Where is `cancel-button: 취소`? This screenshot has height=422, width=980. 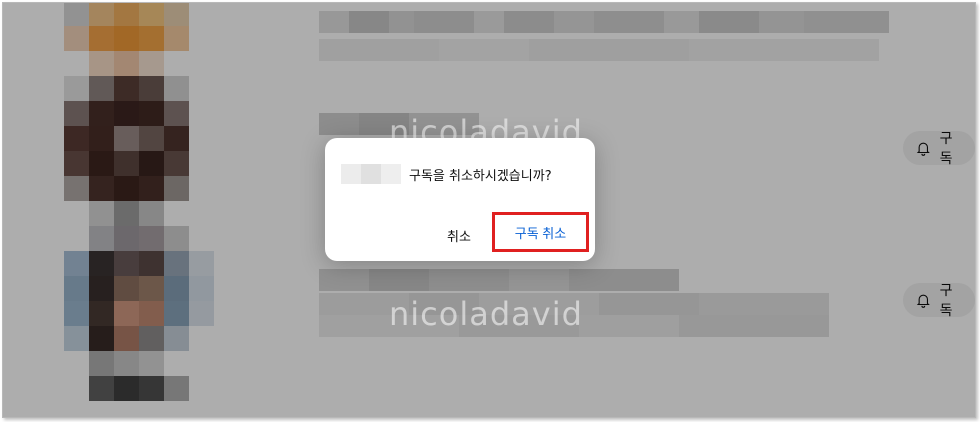
cancel-button: 취소 is located at coordinates (459, 235).